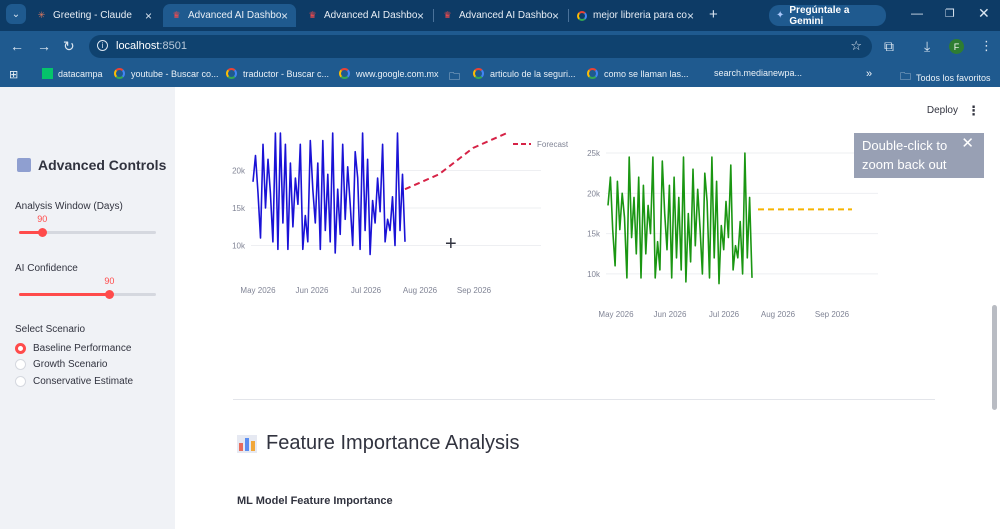 Image resolution: width=1000 pixels, height=529 pixels. I want to click on bookmark-0: datacampa, so click(72, 73).